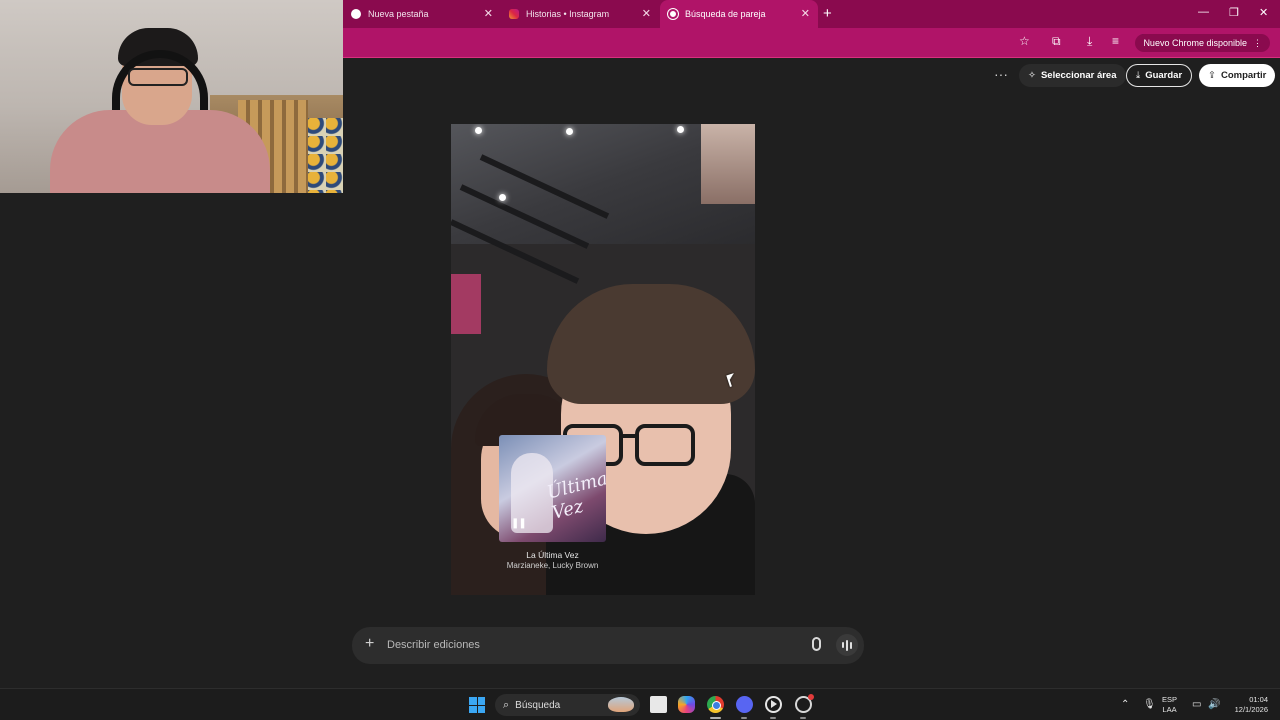 Image resolution: width=1280 pixels, height=720 pixels. What do you see at coordinates (827, 13) in the screenshot?
I see `new-tab-icon: +` at bounding box center [827, 13].